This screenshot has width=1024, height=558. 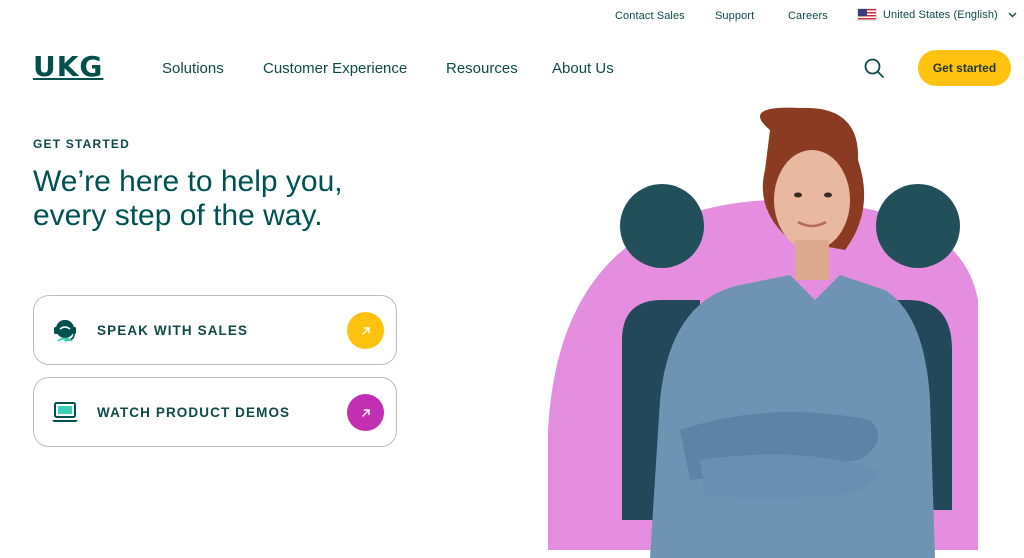 What do you see at coordinates (482, 68) in the screenshot?
I see `nav-resources: Resources` at bounding box center [482, 68].